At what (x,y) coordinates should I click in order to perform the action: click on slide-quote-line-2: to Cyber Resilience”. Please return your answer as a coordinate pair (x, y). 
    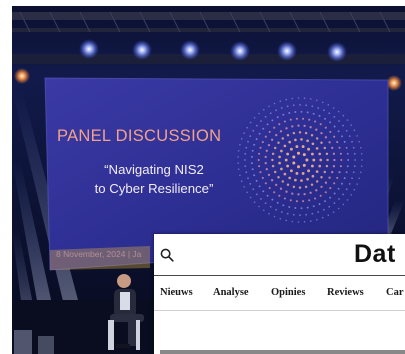
    Looking at the image, I should click on (154, 188).